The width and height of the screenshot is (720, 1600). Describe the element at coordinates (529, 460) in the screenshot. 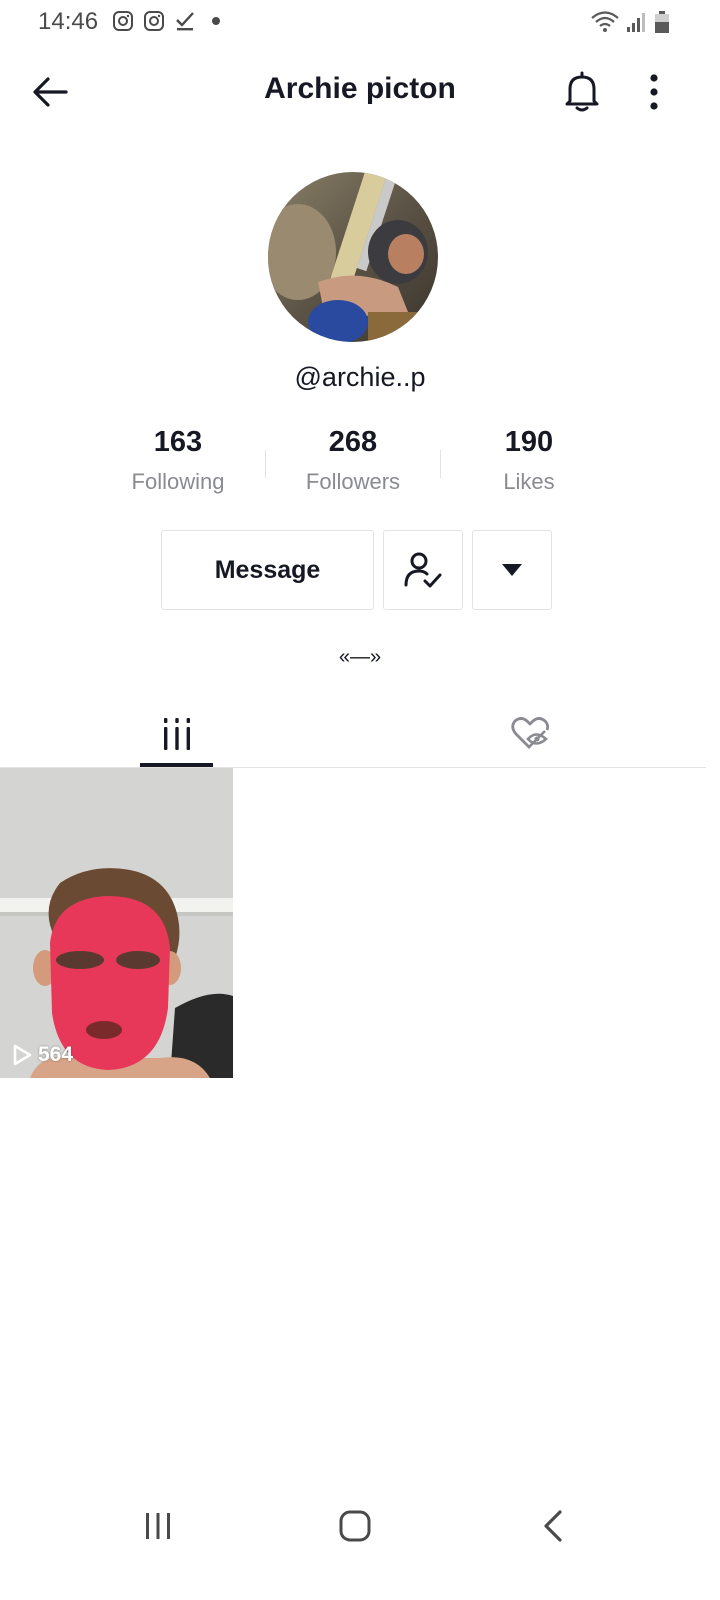

I see `stat-likes: 190 Likes` at that location.